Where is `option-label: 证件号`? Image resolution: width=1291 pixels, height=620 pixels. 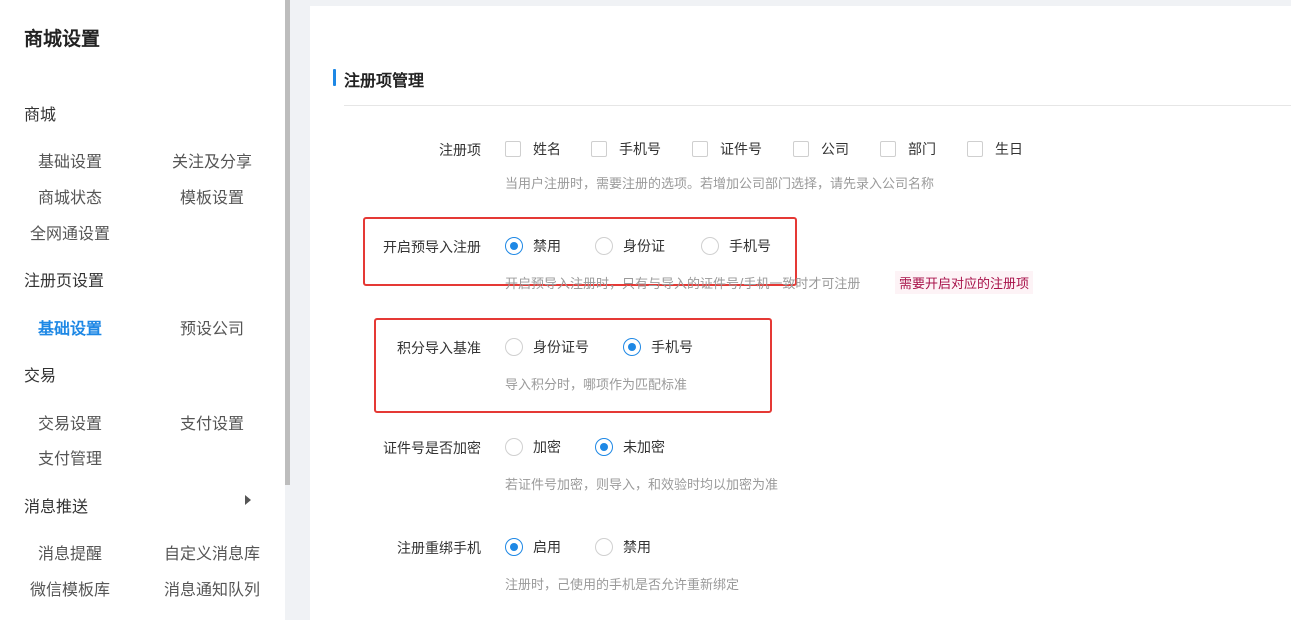 option-label: 证件号 is located at coordinates (741, 150).